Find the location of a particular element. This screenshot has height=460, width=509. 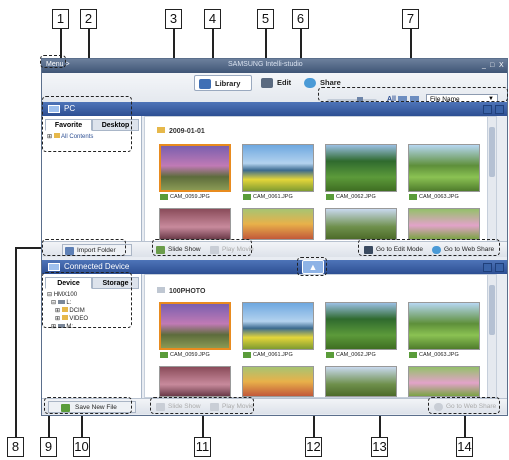

pc-folder-header: 2009-01-01 is located at coordinates (181, 131).